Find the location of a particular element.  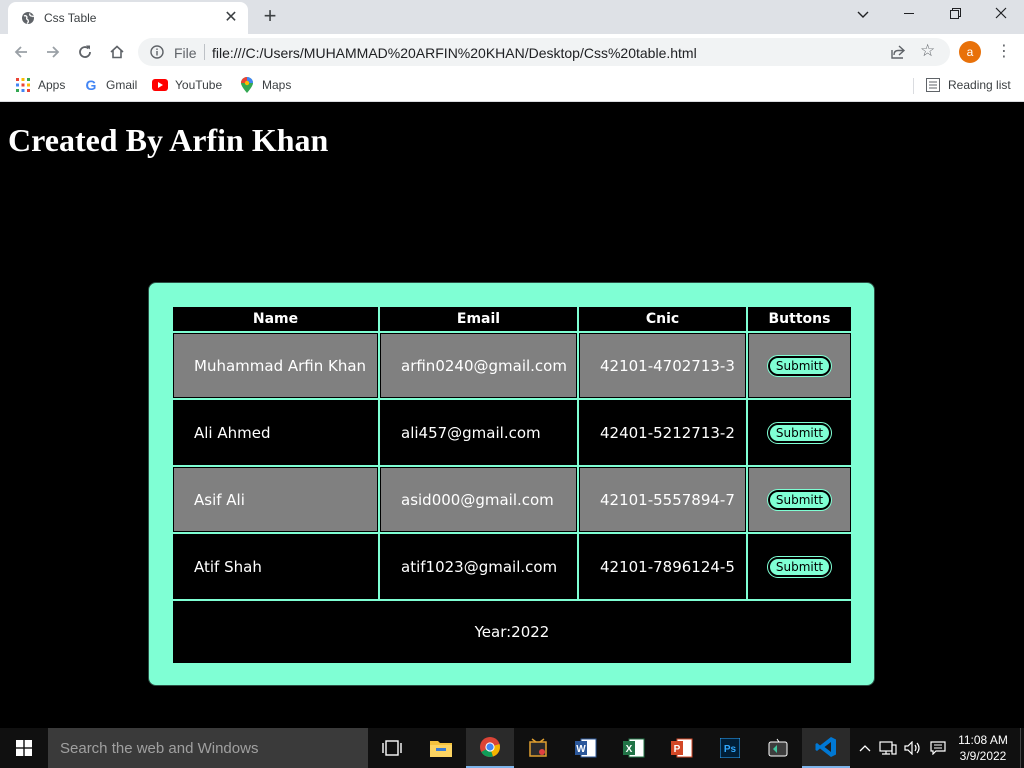

bookmark-youtube-label: YouTube is located at coordinates (199, 85).